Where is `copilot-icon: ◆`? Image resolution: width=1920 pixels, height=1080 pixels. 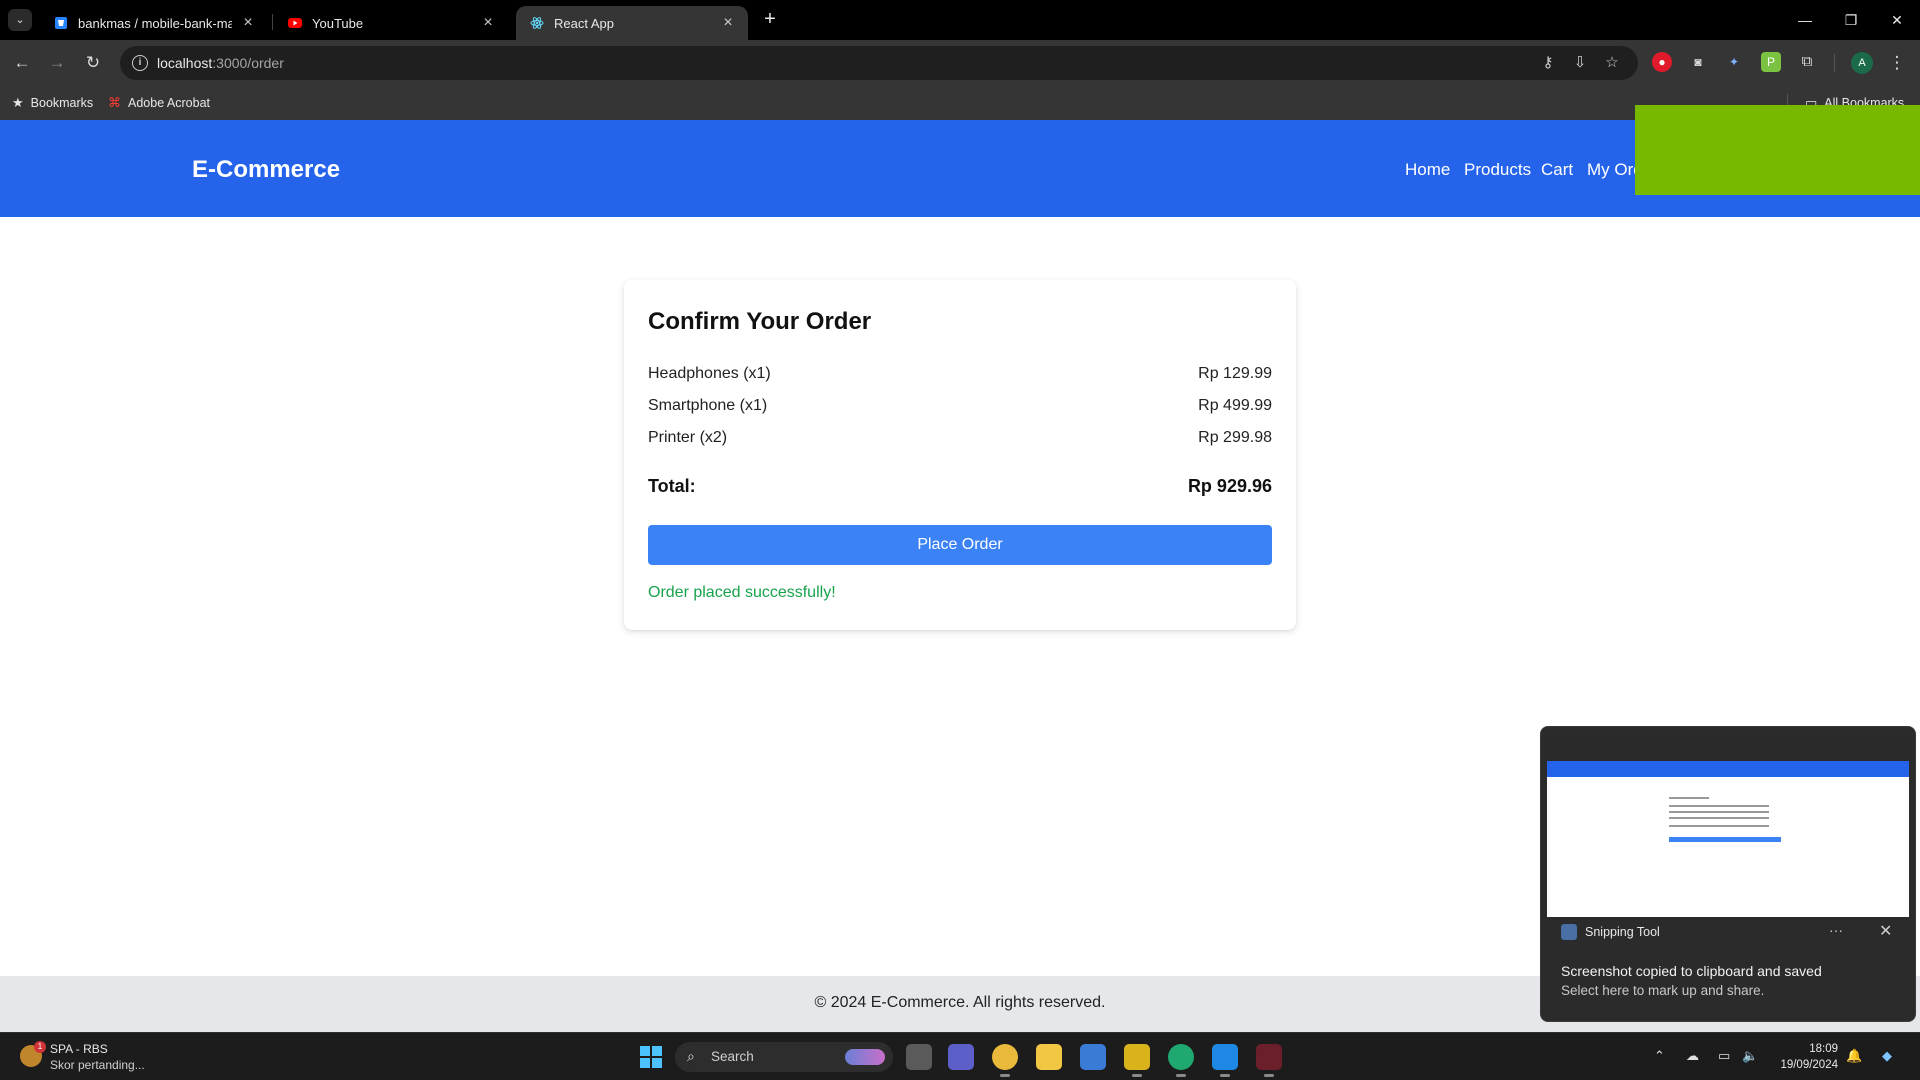 copilot-icon: ◆ is located at coordinates (1887, 1056).